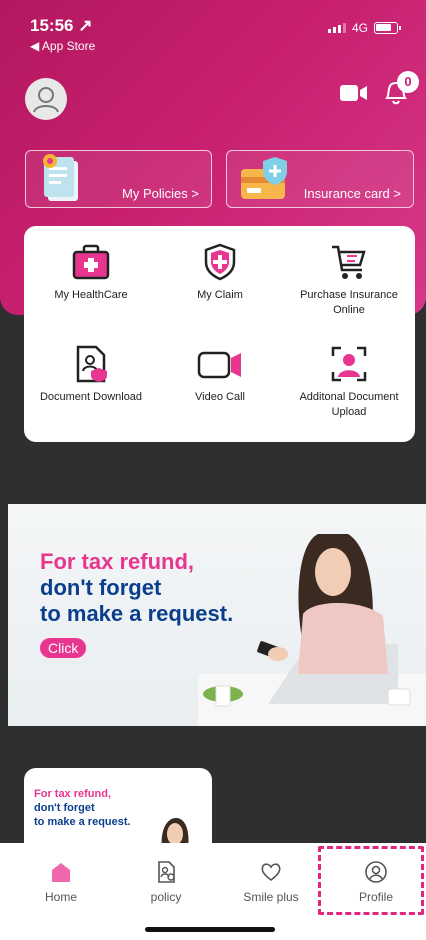  Describe the element at coordinates (271, 897) in the screenshot. I see `tab-label: Smile plus` at that location.